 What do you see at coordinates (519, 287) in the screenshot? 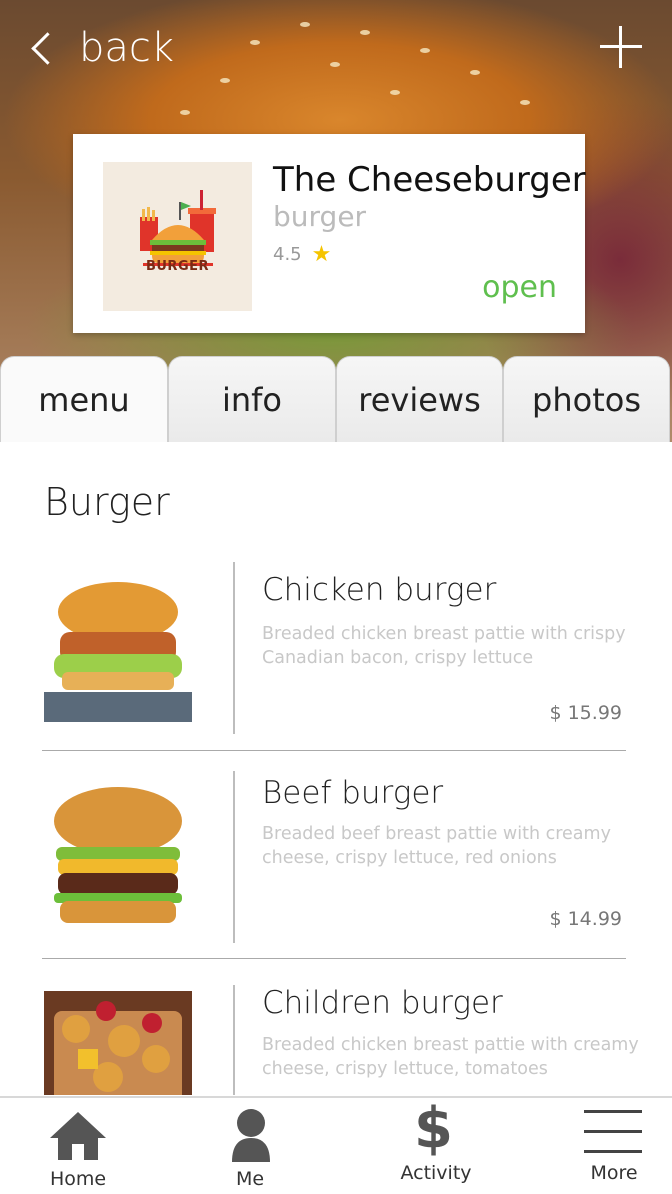
I see `status-badge: open` at bounding box center [519, 287].